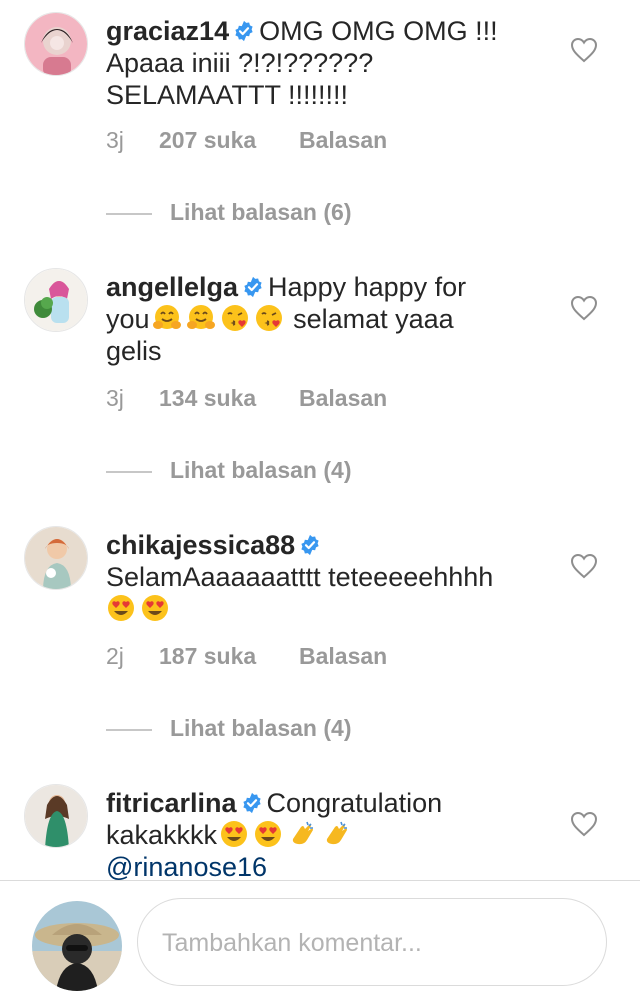  Describe the element at coordinates (172, 287) in the screenshot. I see `username: angellelga` at that location.